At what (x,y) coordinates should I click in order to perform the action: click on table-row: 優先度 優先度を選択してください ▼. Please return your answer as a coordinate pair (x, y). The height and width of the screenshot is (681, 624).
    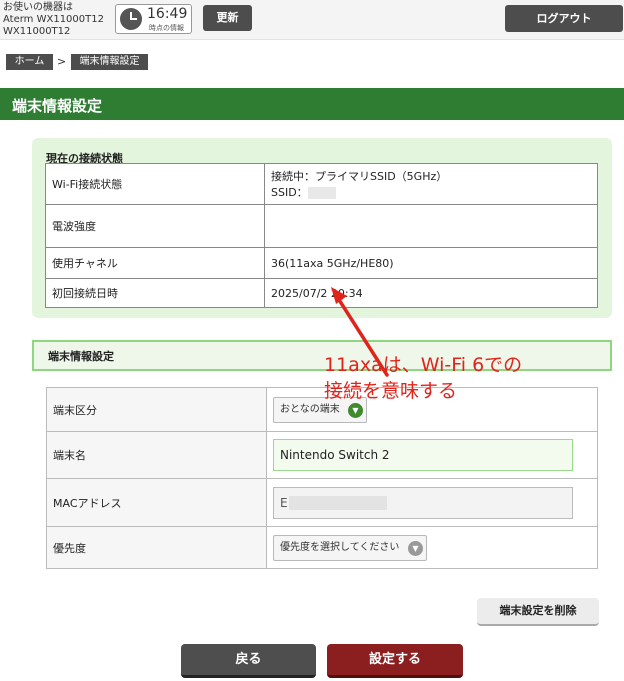
    Looking at the image, I should click on (322, 547).